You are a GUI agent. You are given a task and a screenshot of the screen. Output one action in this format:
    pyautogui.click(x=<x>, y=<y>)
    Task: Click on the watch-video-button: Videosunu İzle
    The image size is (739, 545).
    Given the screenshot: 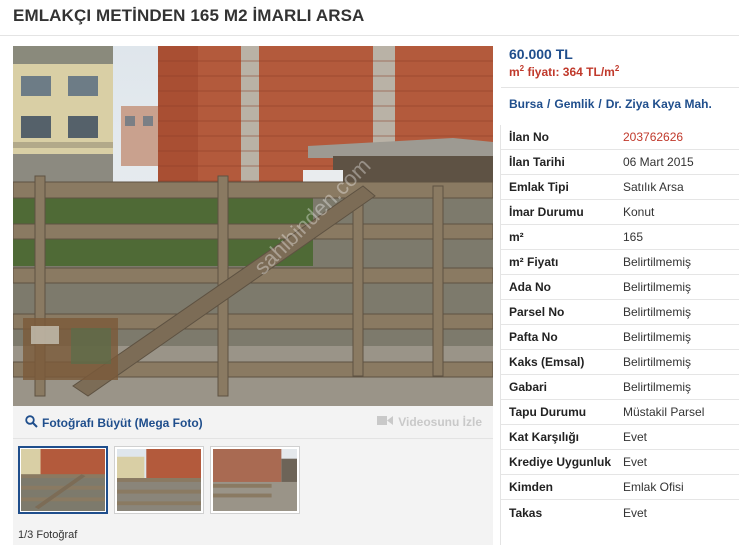 What is the action you would take?
    pyautogui.click(x=429, y=422)
    